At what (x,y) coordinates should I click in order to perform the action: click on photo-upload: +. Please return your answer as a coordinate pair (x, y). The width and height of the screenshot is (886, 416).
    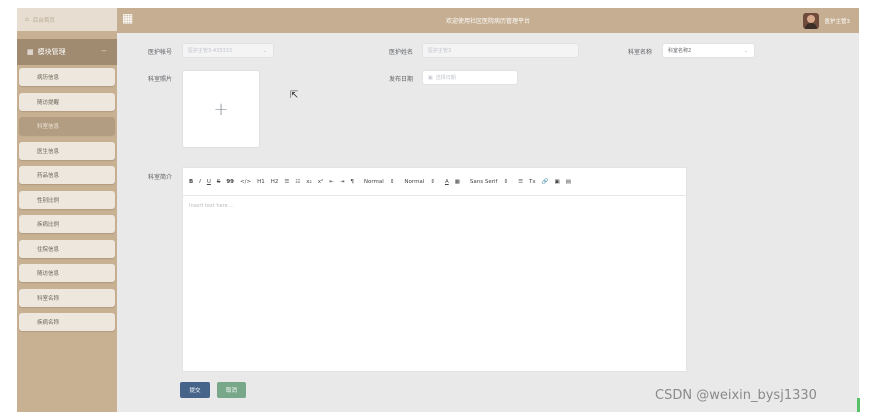
    Looking at the image, I should click on (221, 109).